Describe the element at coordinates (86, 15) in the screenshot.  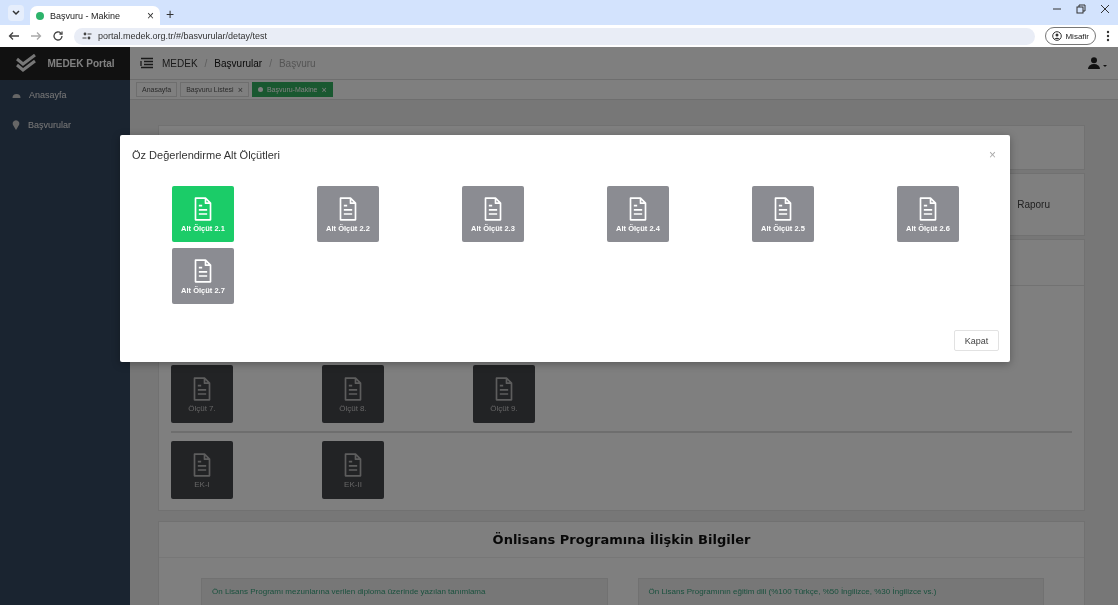
I see `tab-title: Başvuru - Makine` at that location.